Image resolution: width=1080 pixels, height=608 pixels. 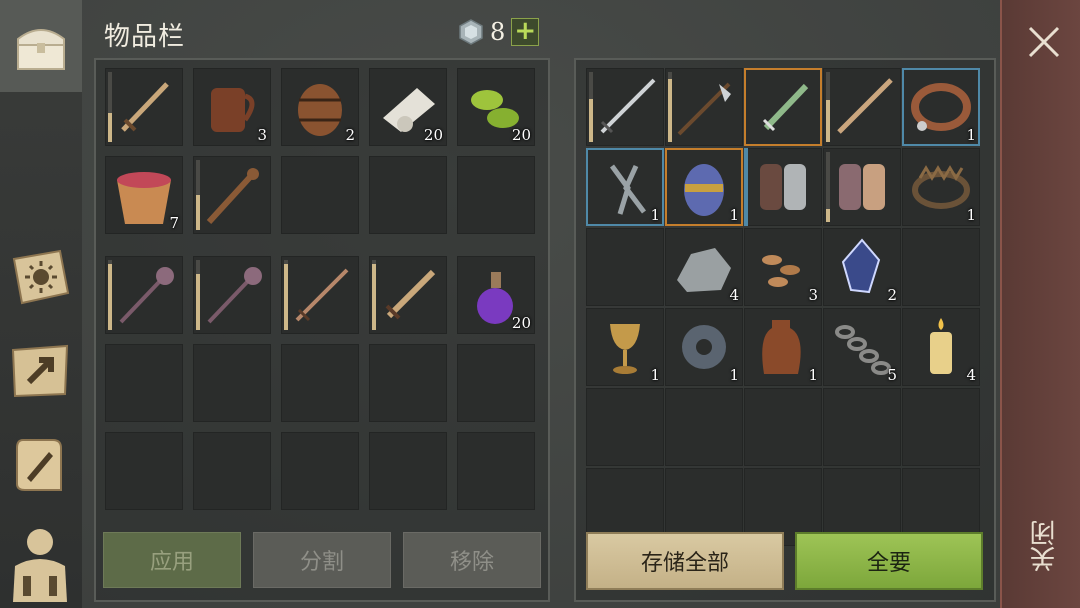 I want to click on long-blade-icon, so click(x=865, y=106).